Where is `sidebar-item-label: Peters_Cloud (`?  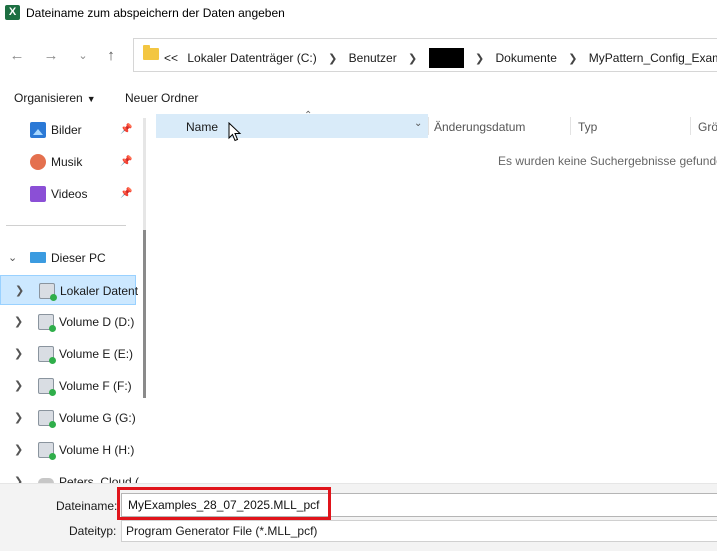
sidebar-item-label: Peters_Cloud ( is located at coordinates (99, 479).